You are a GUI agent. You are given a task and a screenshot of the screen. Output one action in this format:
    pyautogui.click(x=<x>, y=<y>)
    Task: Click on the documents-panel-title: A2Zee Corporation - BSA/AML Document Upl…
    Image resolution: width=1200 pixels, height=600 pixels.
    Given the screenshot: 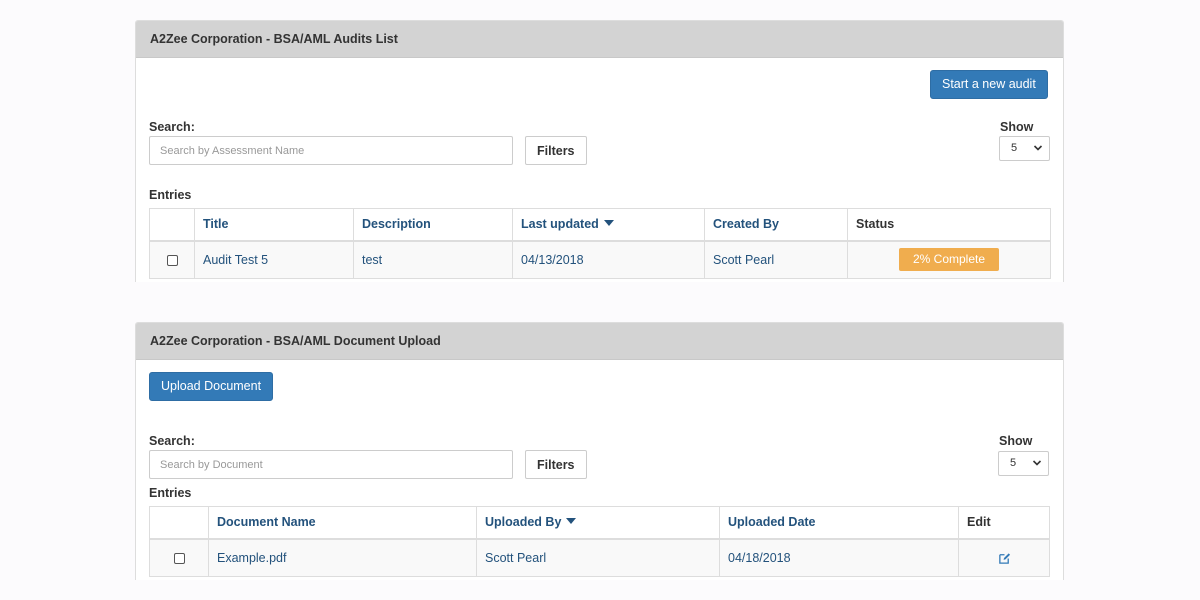 What is the action you would take?
    pyautogui.click(x=599, y=341)
    